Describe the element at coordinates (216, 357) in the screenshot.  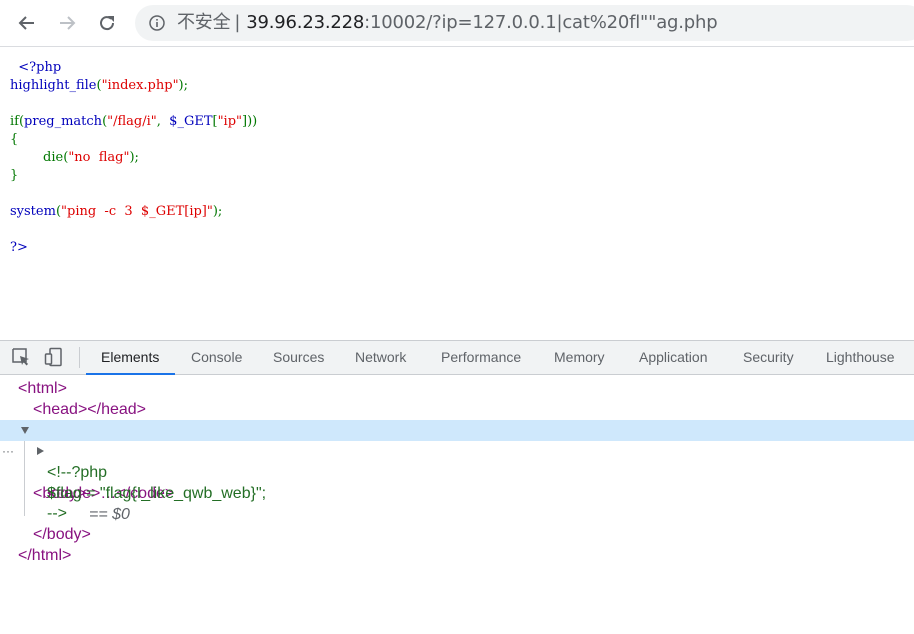
I see `tab-console: Console` at that location.